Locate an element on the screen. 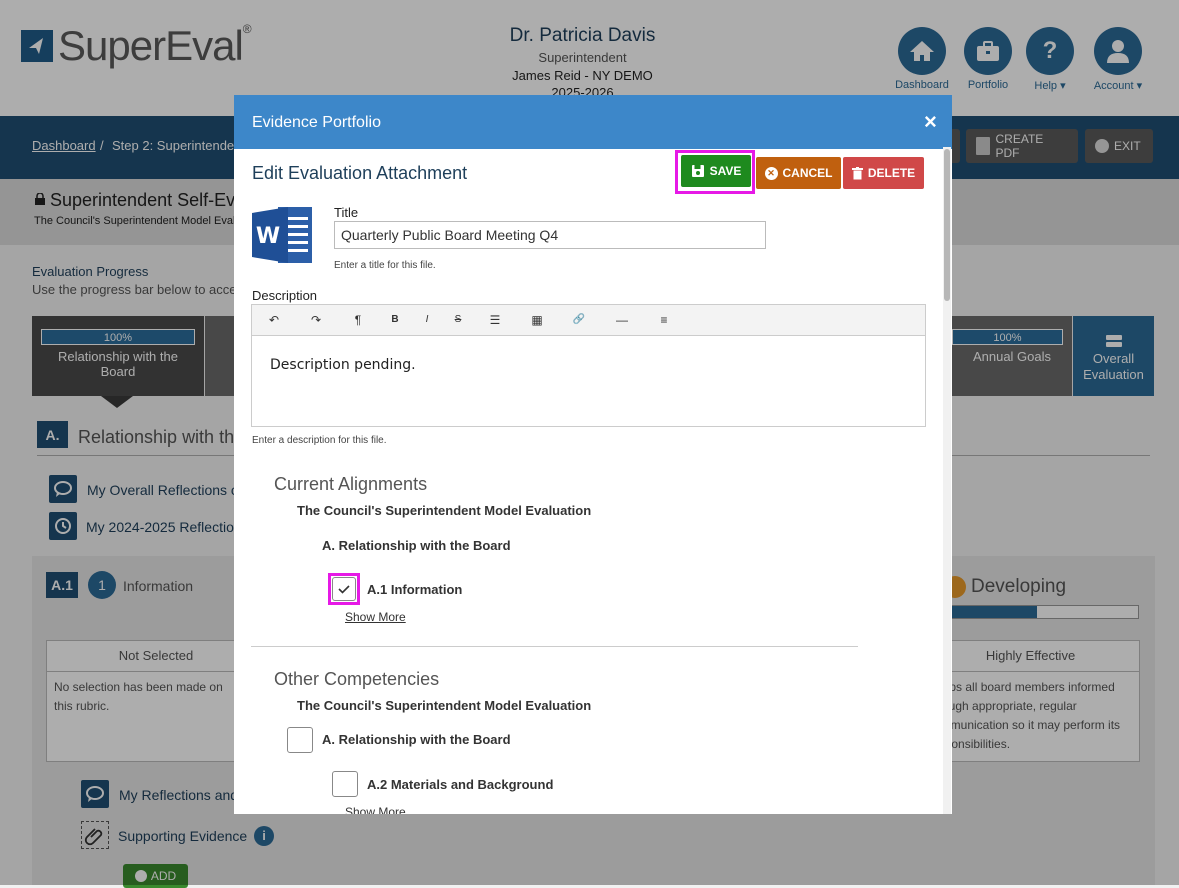  title-help-text: Enter a title for this file. is located at coordinates (385, 265).